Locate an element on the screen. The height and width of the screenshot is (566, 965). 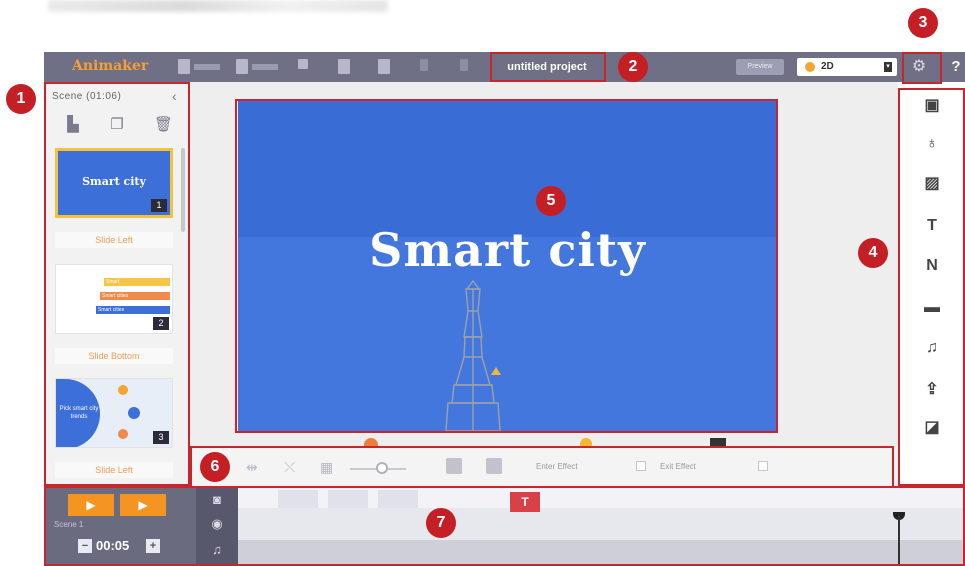
help-button: ? is located at coordinates (956, 67).